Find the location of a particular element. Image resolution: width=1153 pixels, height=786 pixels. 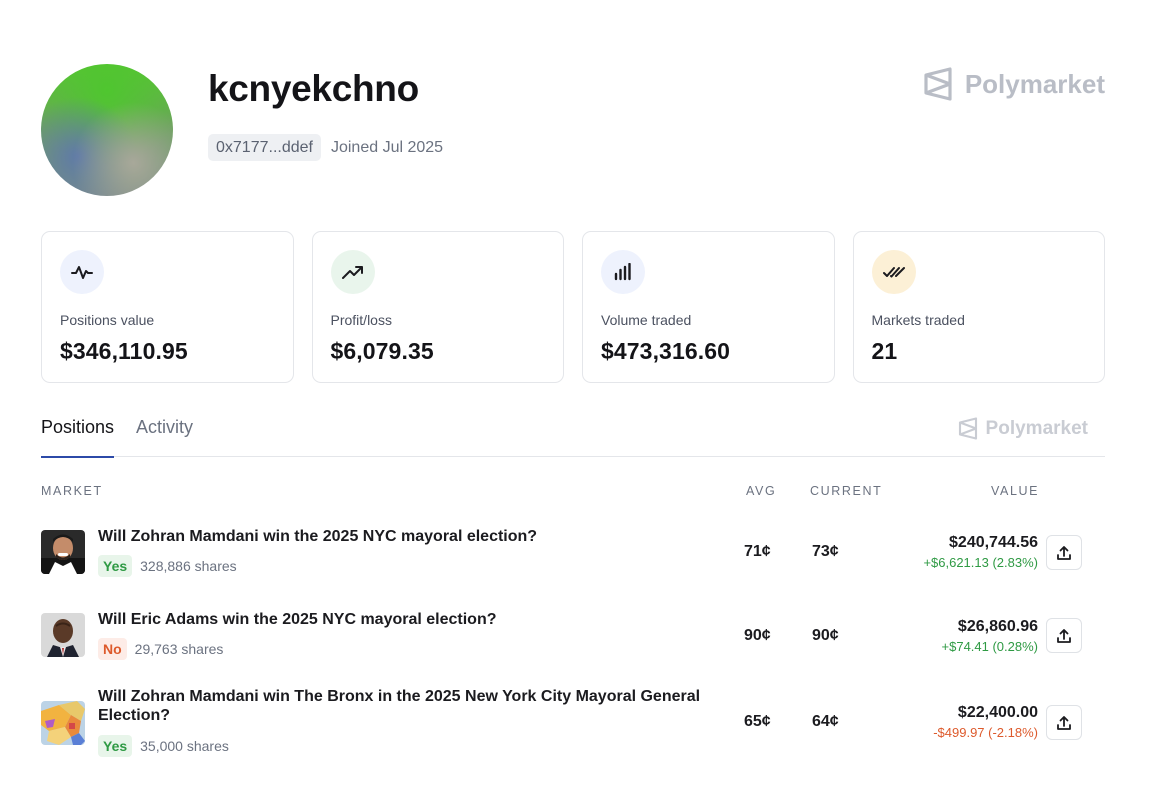

position-value: $26,860.96 +$74.41 (0.28%) is located at coordinates (990, 636).